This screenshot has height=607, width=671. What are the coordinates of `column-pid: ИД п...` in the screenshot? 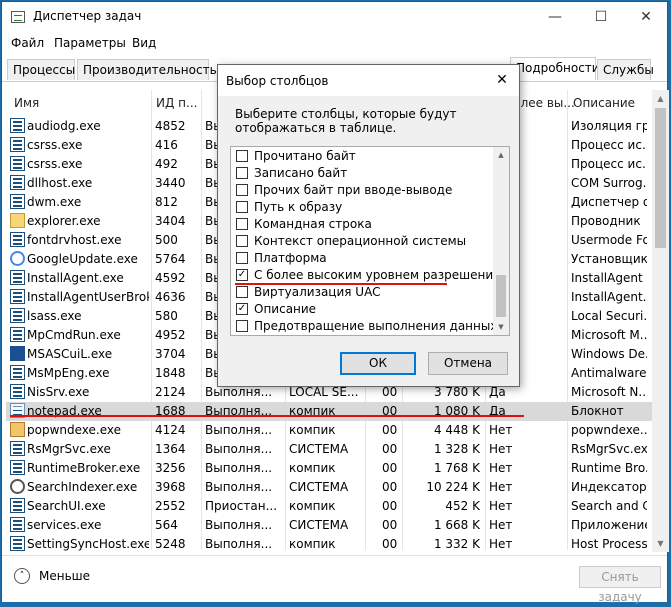 It's located at (176, 103).